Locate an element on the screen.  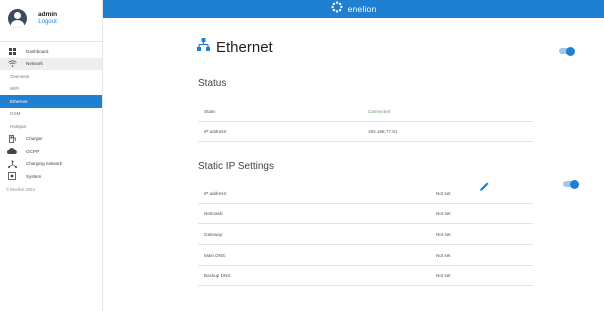
wifi-icon is located at coordinates (12, 64).